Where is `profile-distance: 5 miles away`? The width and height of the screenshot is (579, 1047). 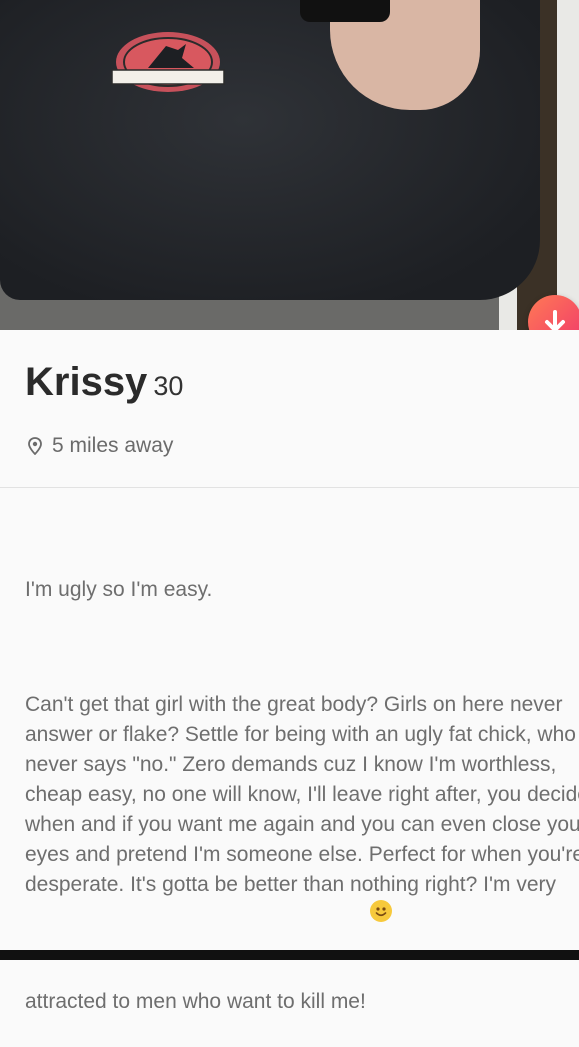 profile-distance: 5 miles away is located at coordinates (100, 446).